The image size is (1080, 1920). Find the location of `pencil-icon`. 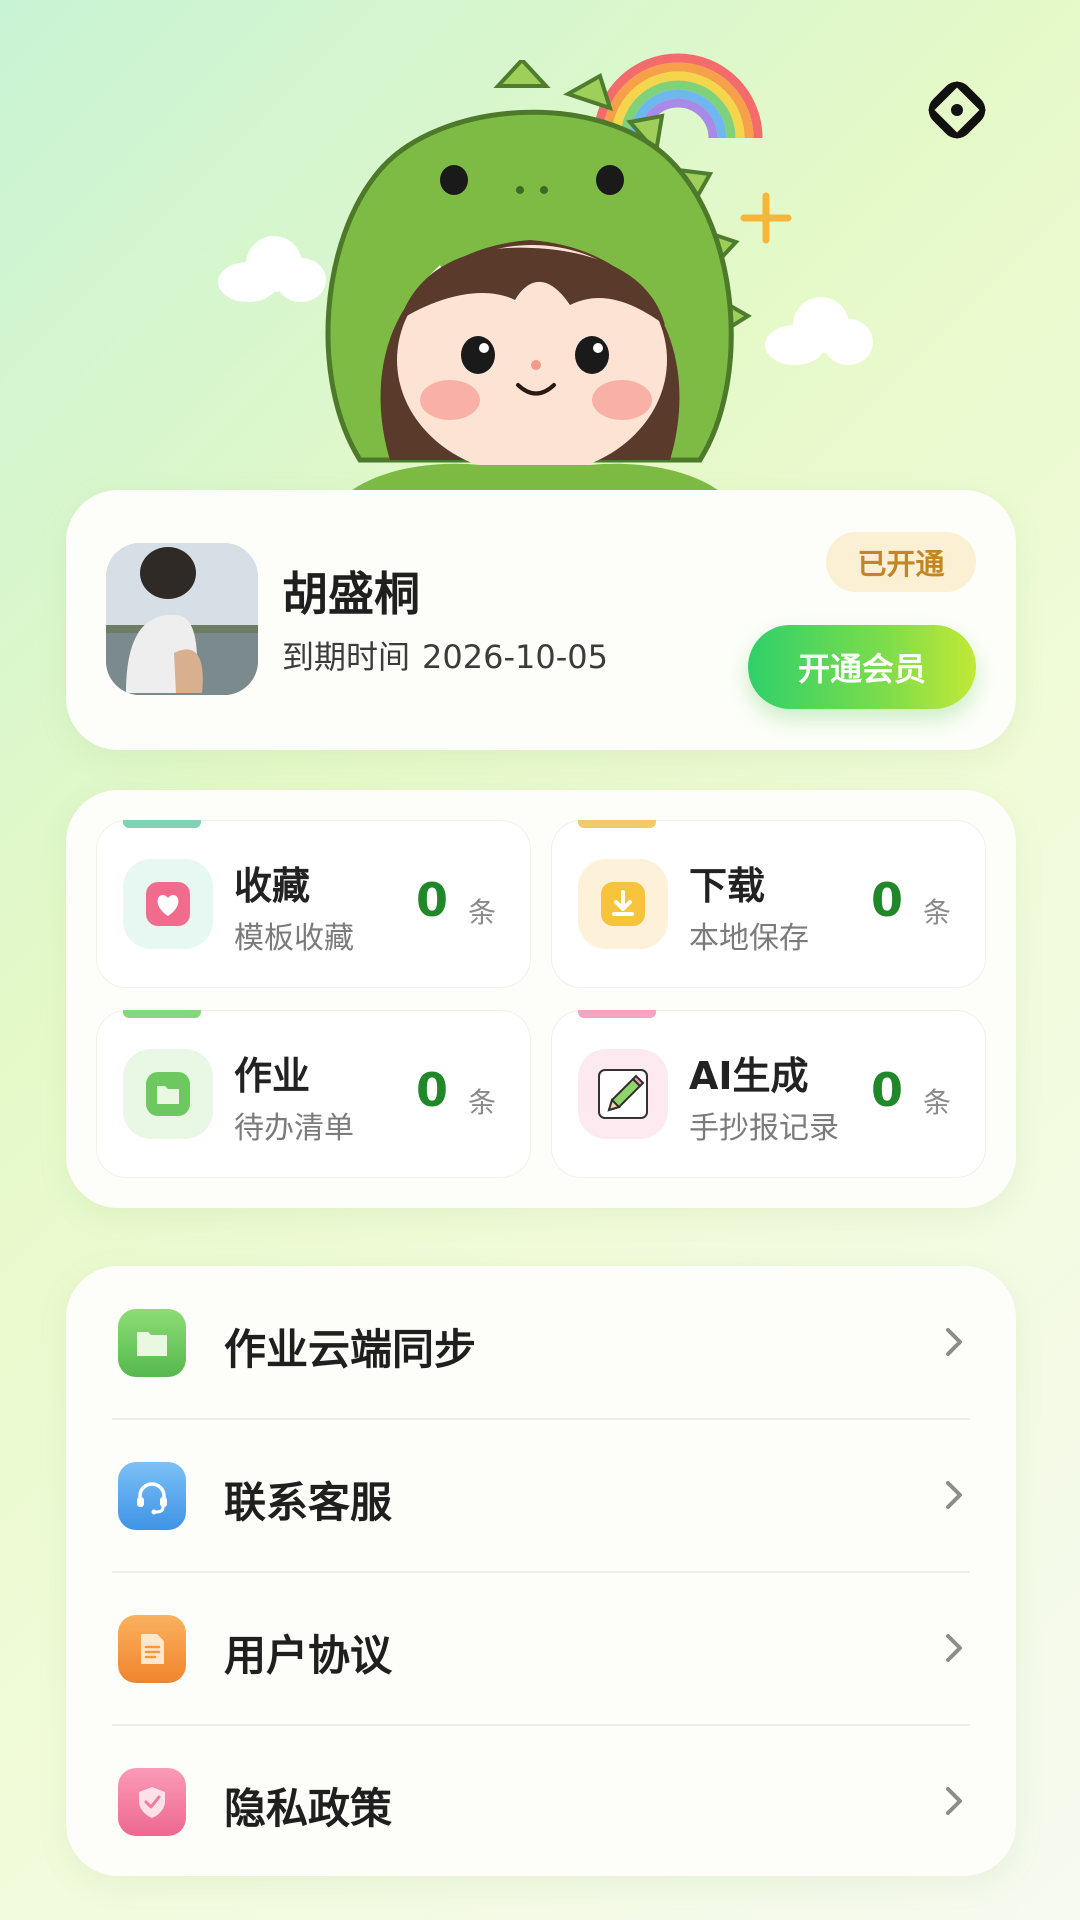

pencil-icon is located at coordinates (623, 1094).